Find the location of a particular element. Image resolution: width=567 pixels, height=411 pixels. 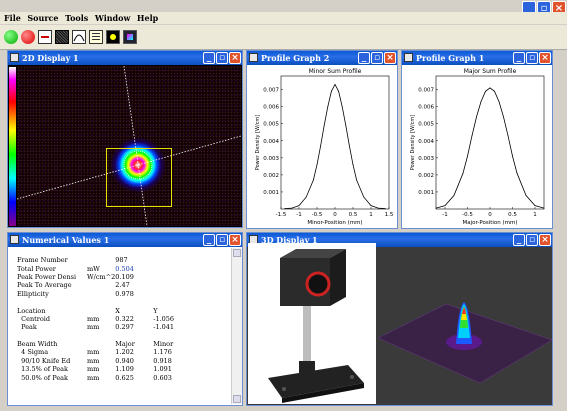

beam-3d-plot is located at coordinates (464, 326).